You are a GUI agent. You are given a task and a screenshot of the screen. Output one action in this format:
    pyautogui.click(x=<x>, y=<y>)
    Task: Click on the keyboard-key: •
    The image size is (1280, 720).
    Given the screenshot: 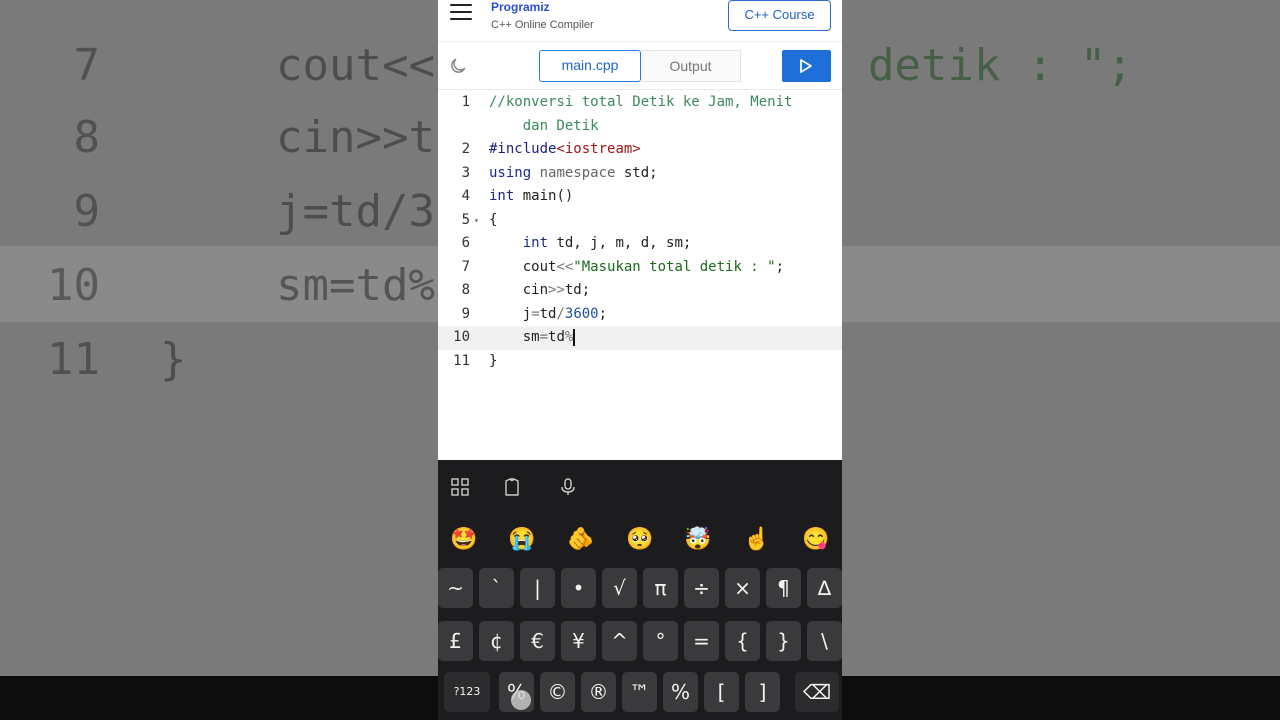 What is the action you would take?
    pyautogui.click(x=578, y=588)
    